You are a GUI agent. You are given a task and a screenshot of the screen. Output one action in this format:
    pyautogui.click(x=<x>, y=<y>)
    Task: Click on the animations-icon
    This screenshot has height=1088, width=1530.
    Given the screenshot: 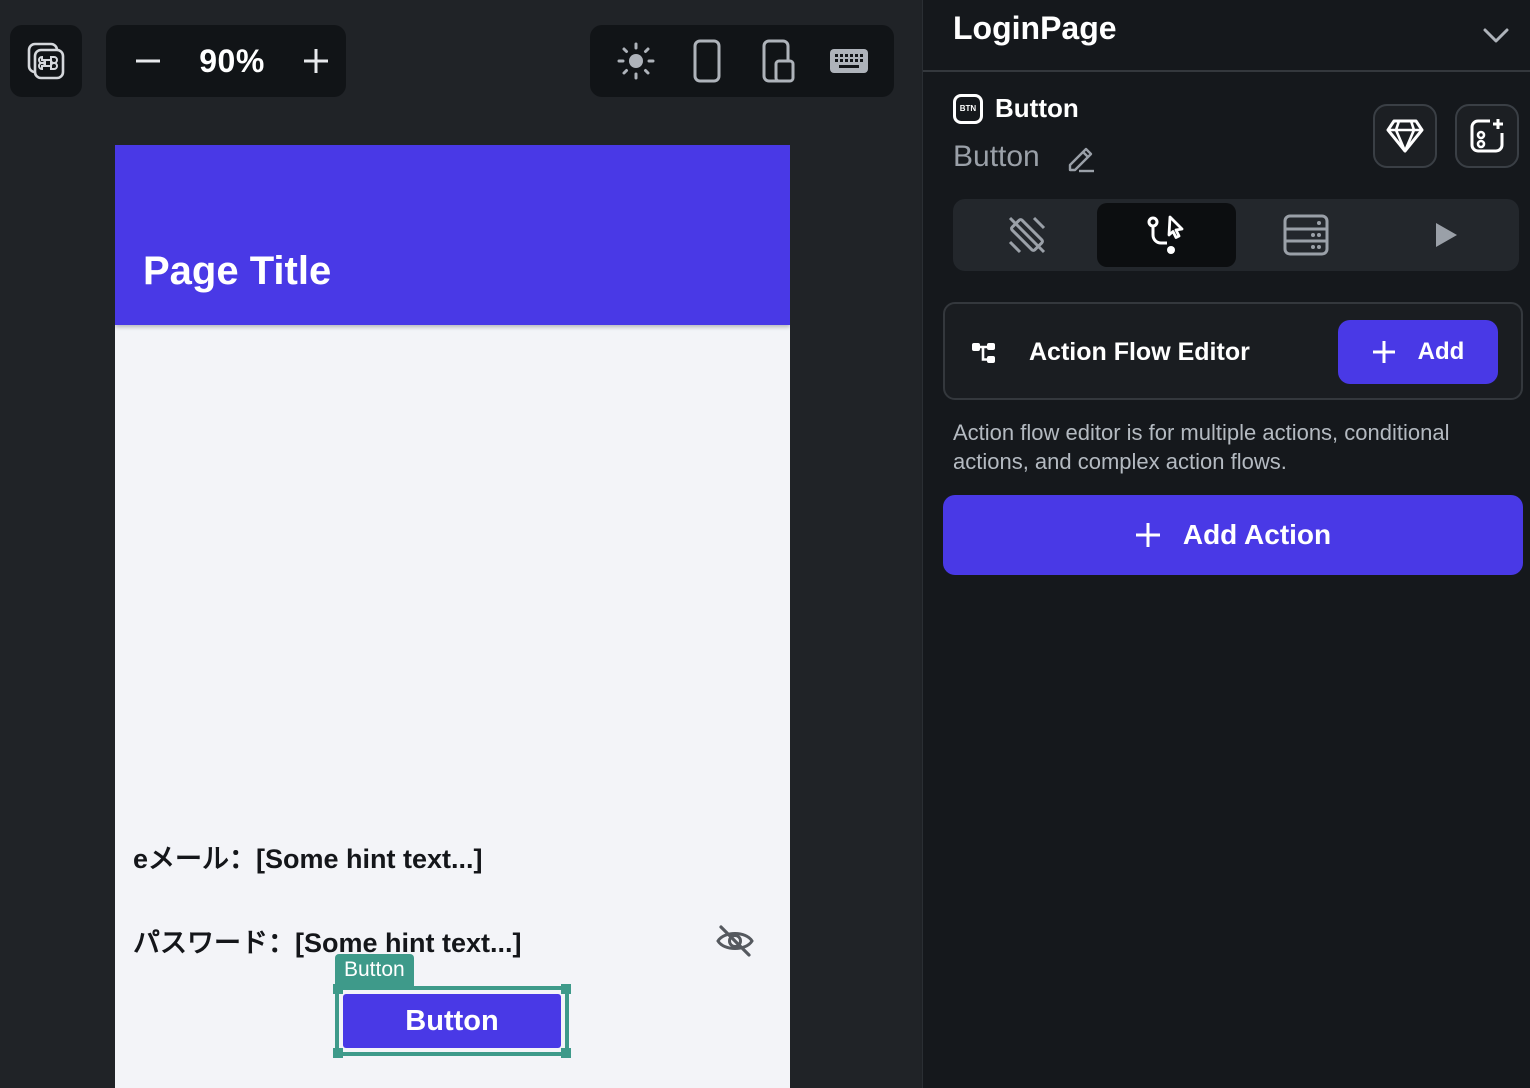 What is the action you would take?
    pyautogui.click(x=1447, y=235)
    